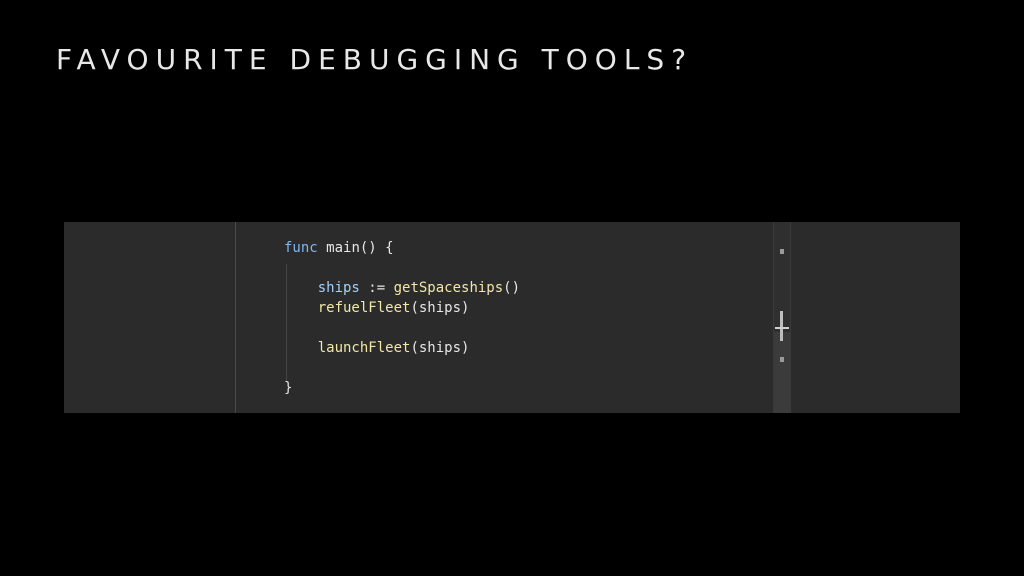 The width and height of the screenshot is (1024, 576). What do you see at coordinates (376, 248) in the screenshot?
I see `code-token: () {` at bounding box center [376, 248].